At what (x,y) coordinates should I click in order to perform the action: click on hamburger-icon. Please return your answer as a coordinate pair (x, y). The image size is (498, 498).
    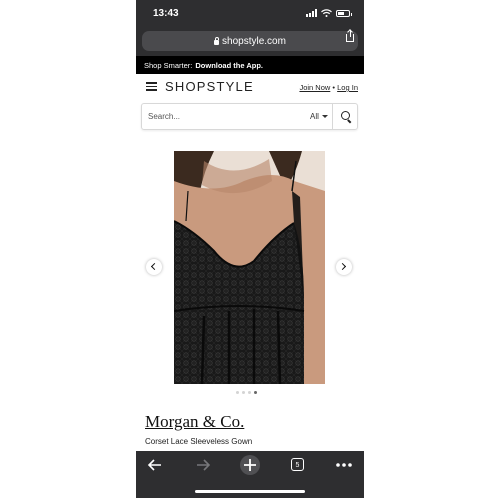
    Looking at the image, I should click on (151, 86).